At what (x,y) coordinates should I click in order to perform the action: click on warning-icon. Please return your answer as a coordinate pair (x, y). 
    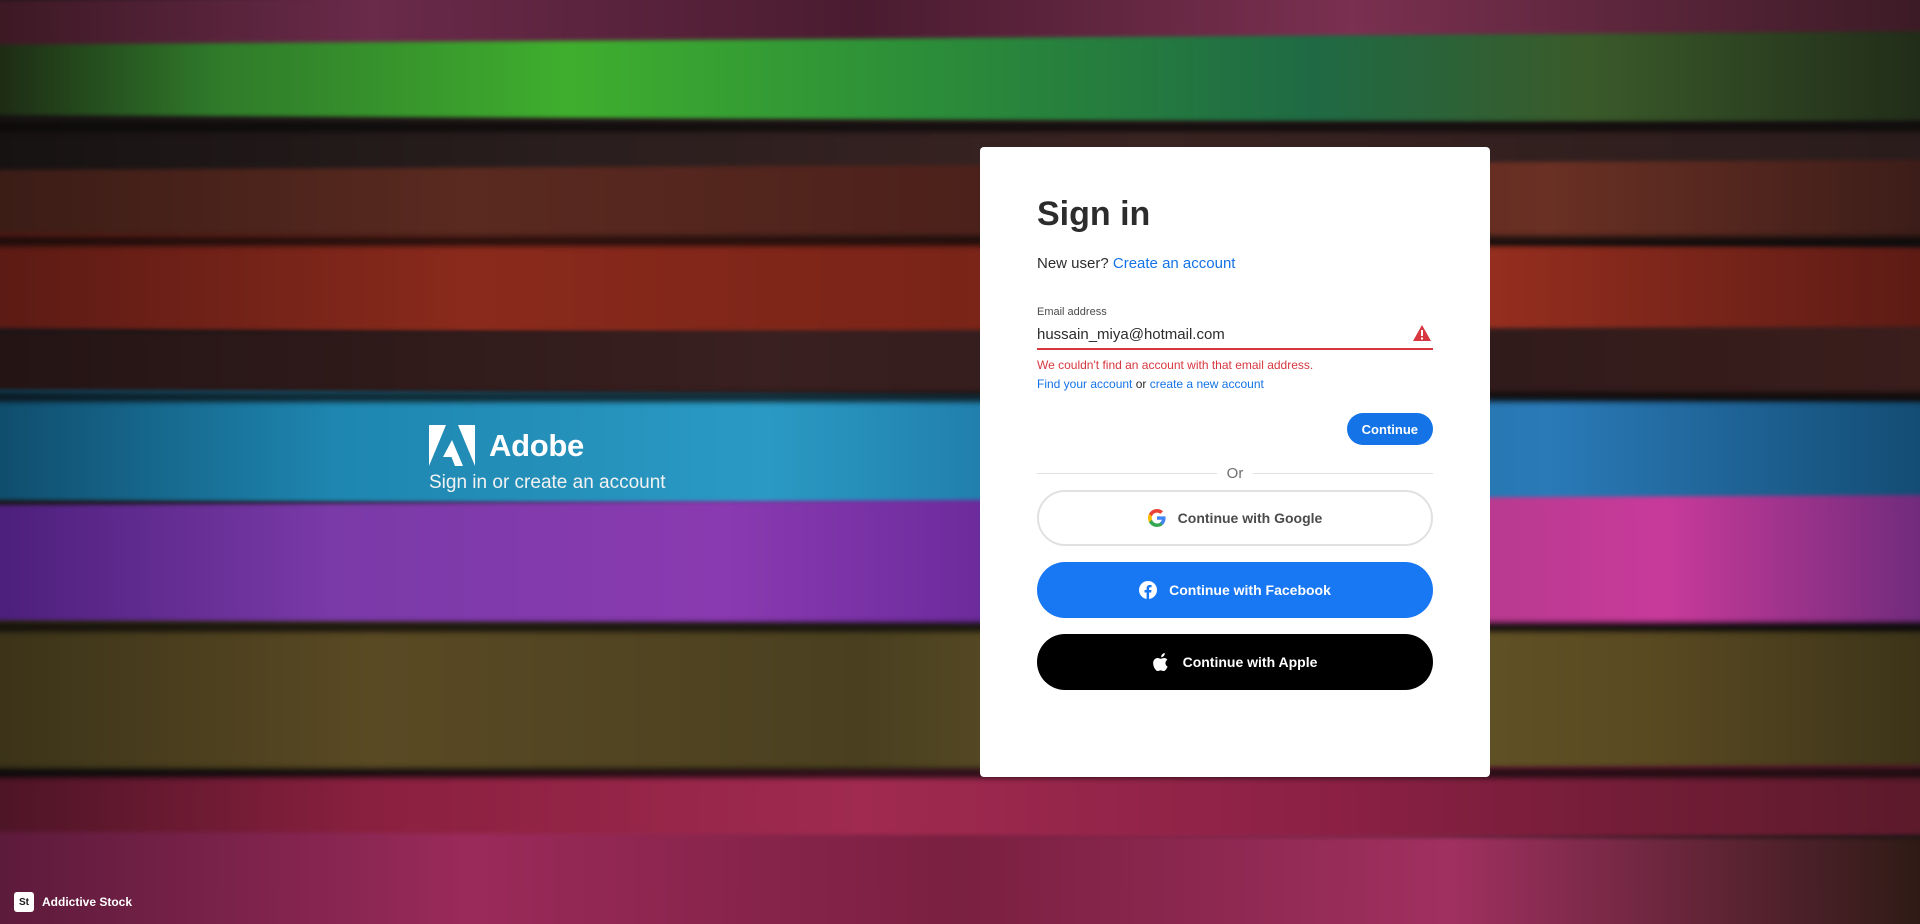
    Looking at the image, I should click on (1422, 333).